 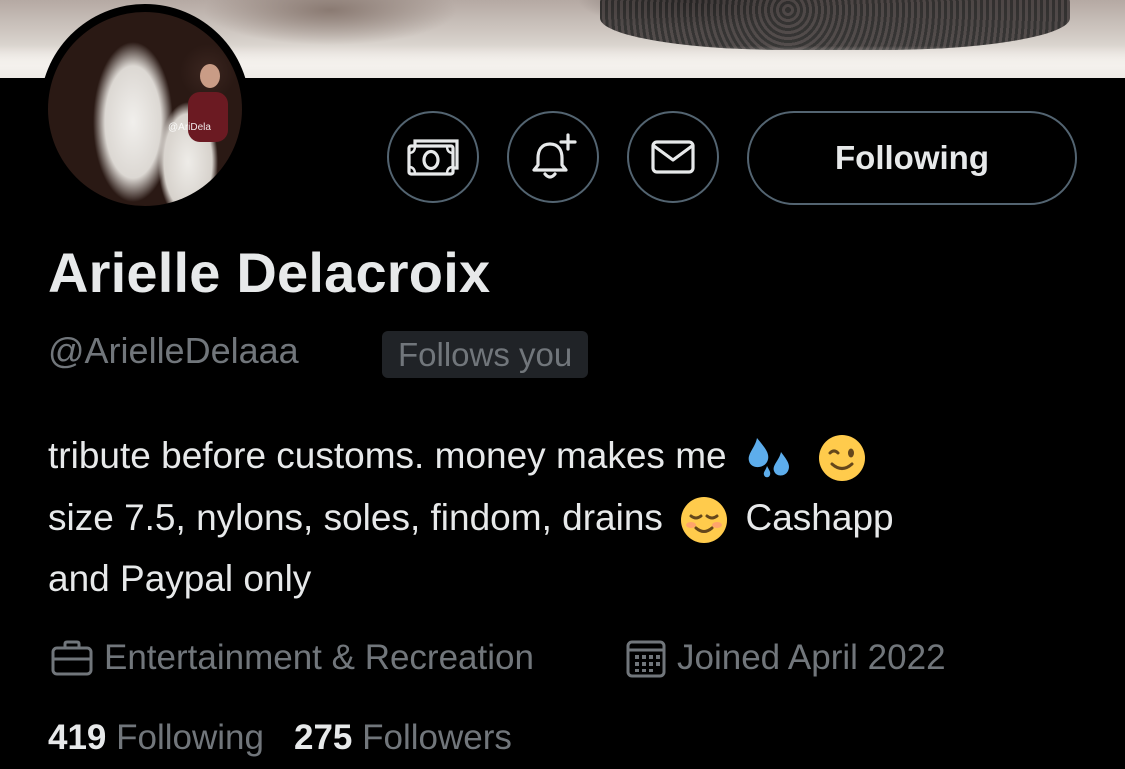 I want to click on followers-count-link: 275 Followers, so click(x=403, y=738).